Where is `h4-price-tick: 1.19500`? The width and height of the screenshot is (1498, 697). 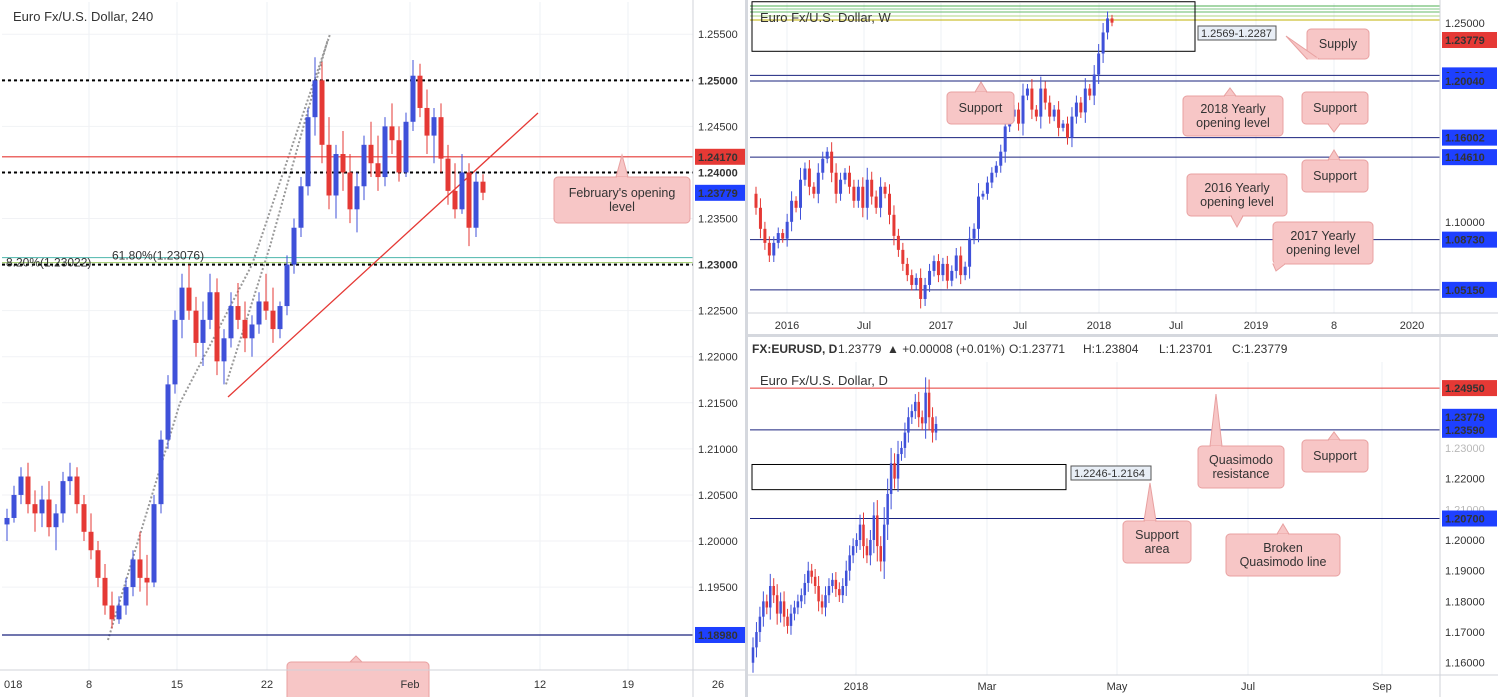
h4-price-tick: 1.19500 is located at coordinates (718, 588).